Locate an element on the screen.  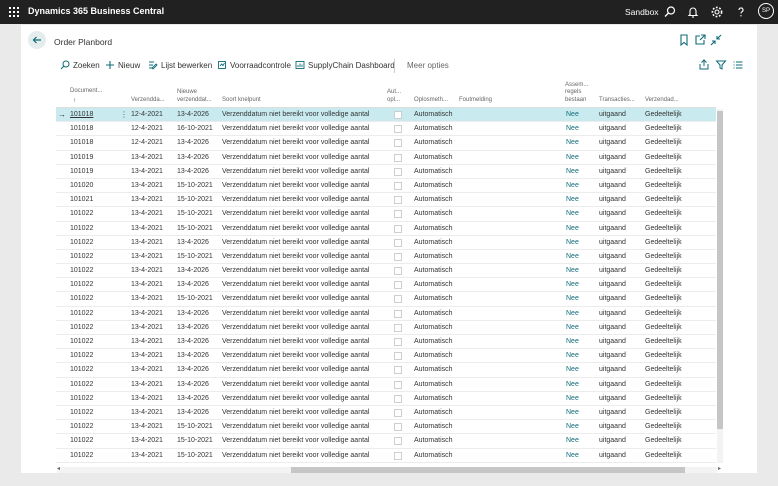
share-icon is located at coordinates (704, 65).